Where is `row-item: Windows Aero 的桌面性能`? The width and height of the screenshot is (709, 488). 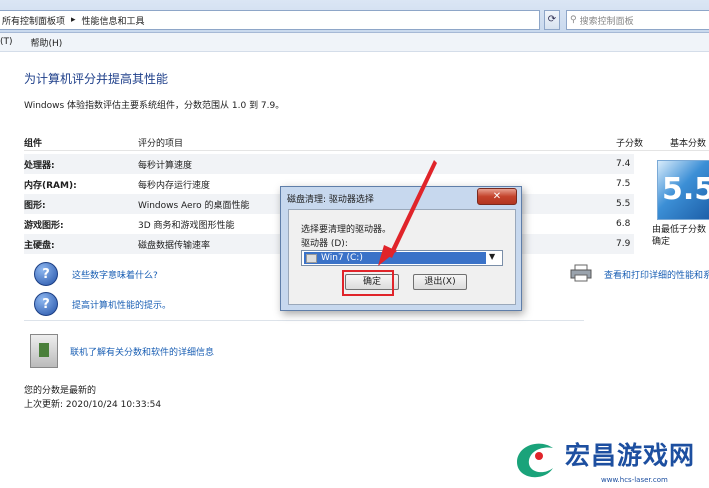
row-item: Windows Aero 的桌面性能 is located at coordinates (194, 205).